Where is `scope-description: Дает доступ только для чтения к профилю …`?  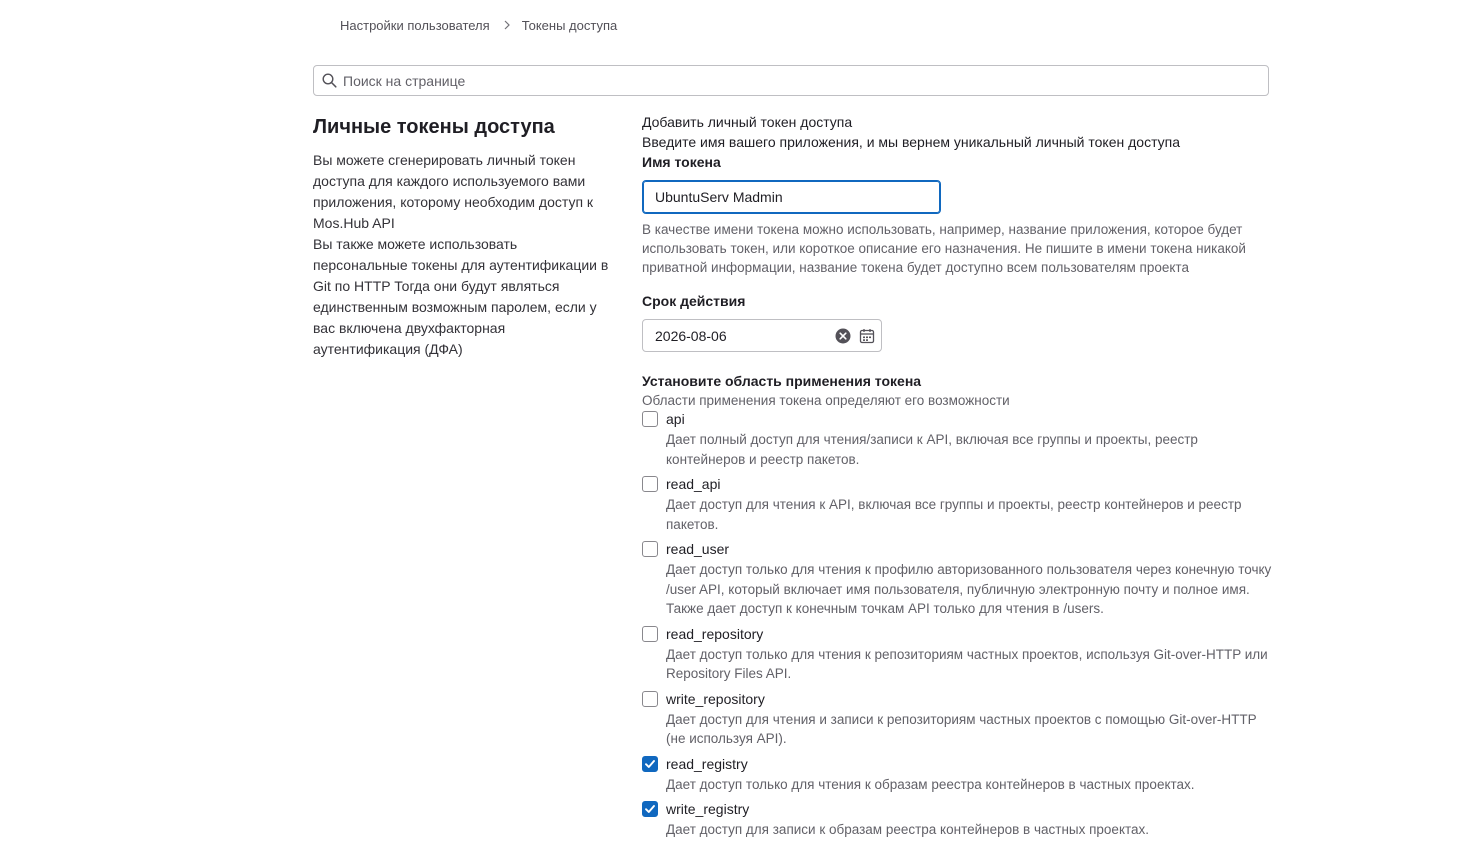 scope-description: Дает доступ только для чтения к профилю … is located at coordinates (969, 589).